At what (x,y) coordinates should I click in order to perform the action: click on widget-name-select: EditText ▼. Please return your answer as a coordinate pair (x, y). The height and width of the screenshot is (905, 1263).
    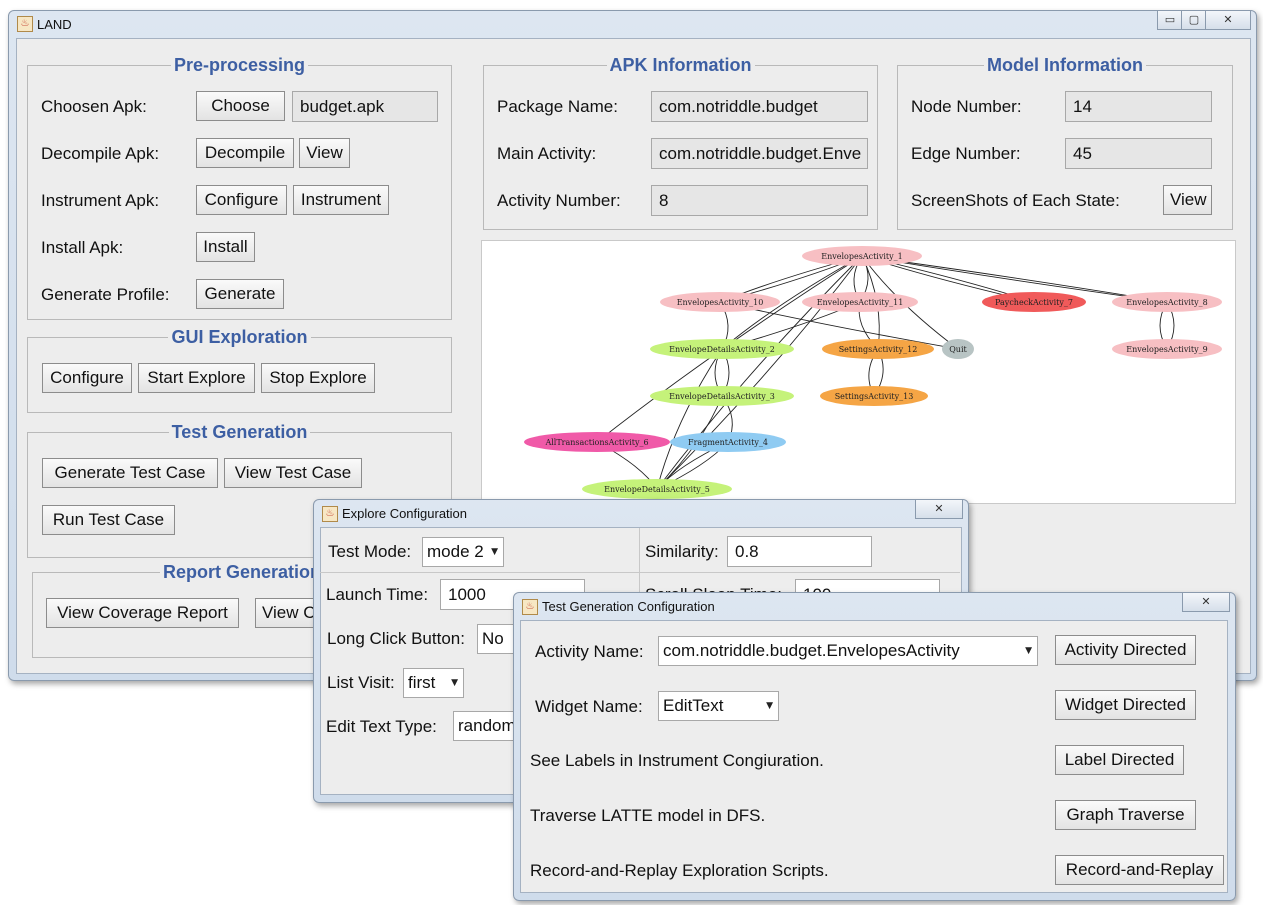
    Looking at the image, I should click on (718, 706).